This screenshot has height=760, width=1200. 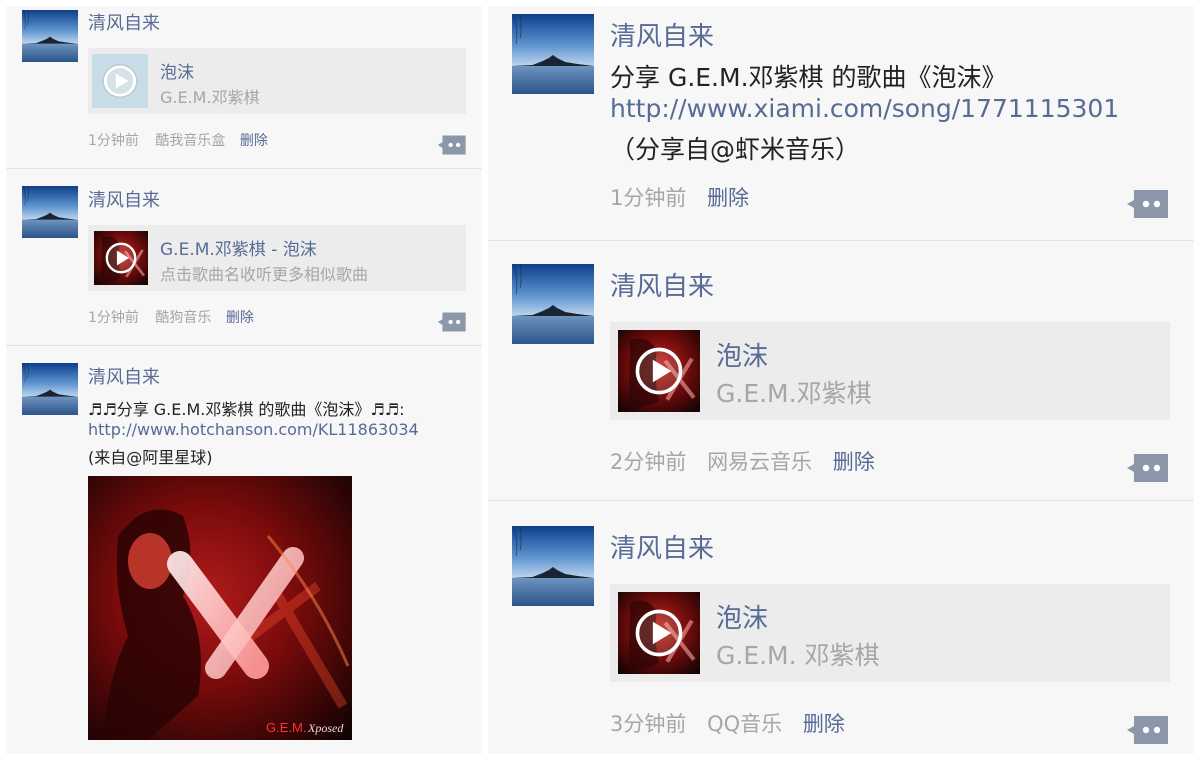 What do you see at coordinates (890, 633) in the screenshot?
I see `music-share-card: 泡沫 G.E.M. 邓紫棋` at bounding box center [890, 633].